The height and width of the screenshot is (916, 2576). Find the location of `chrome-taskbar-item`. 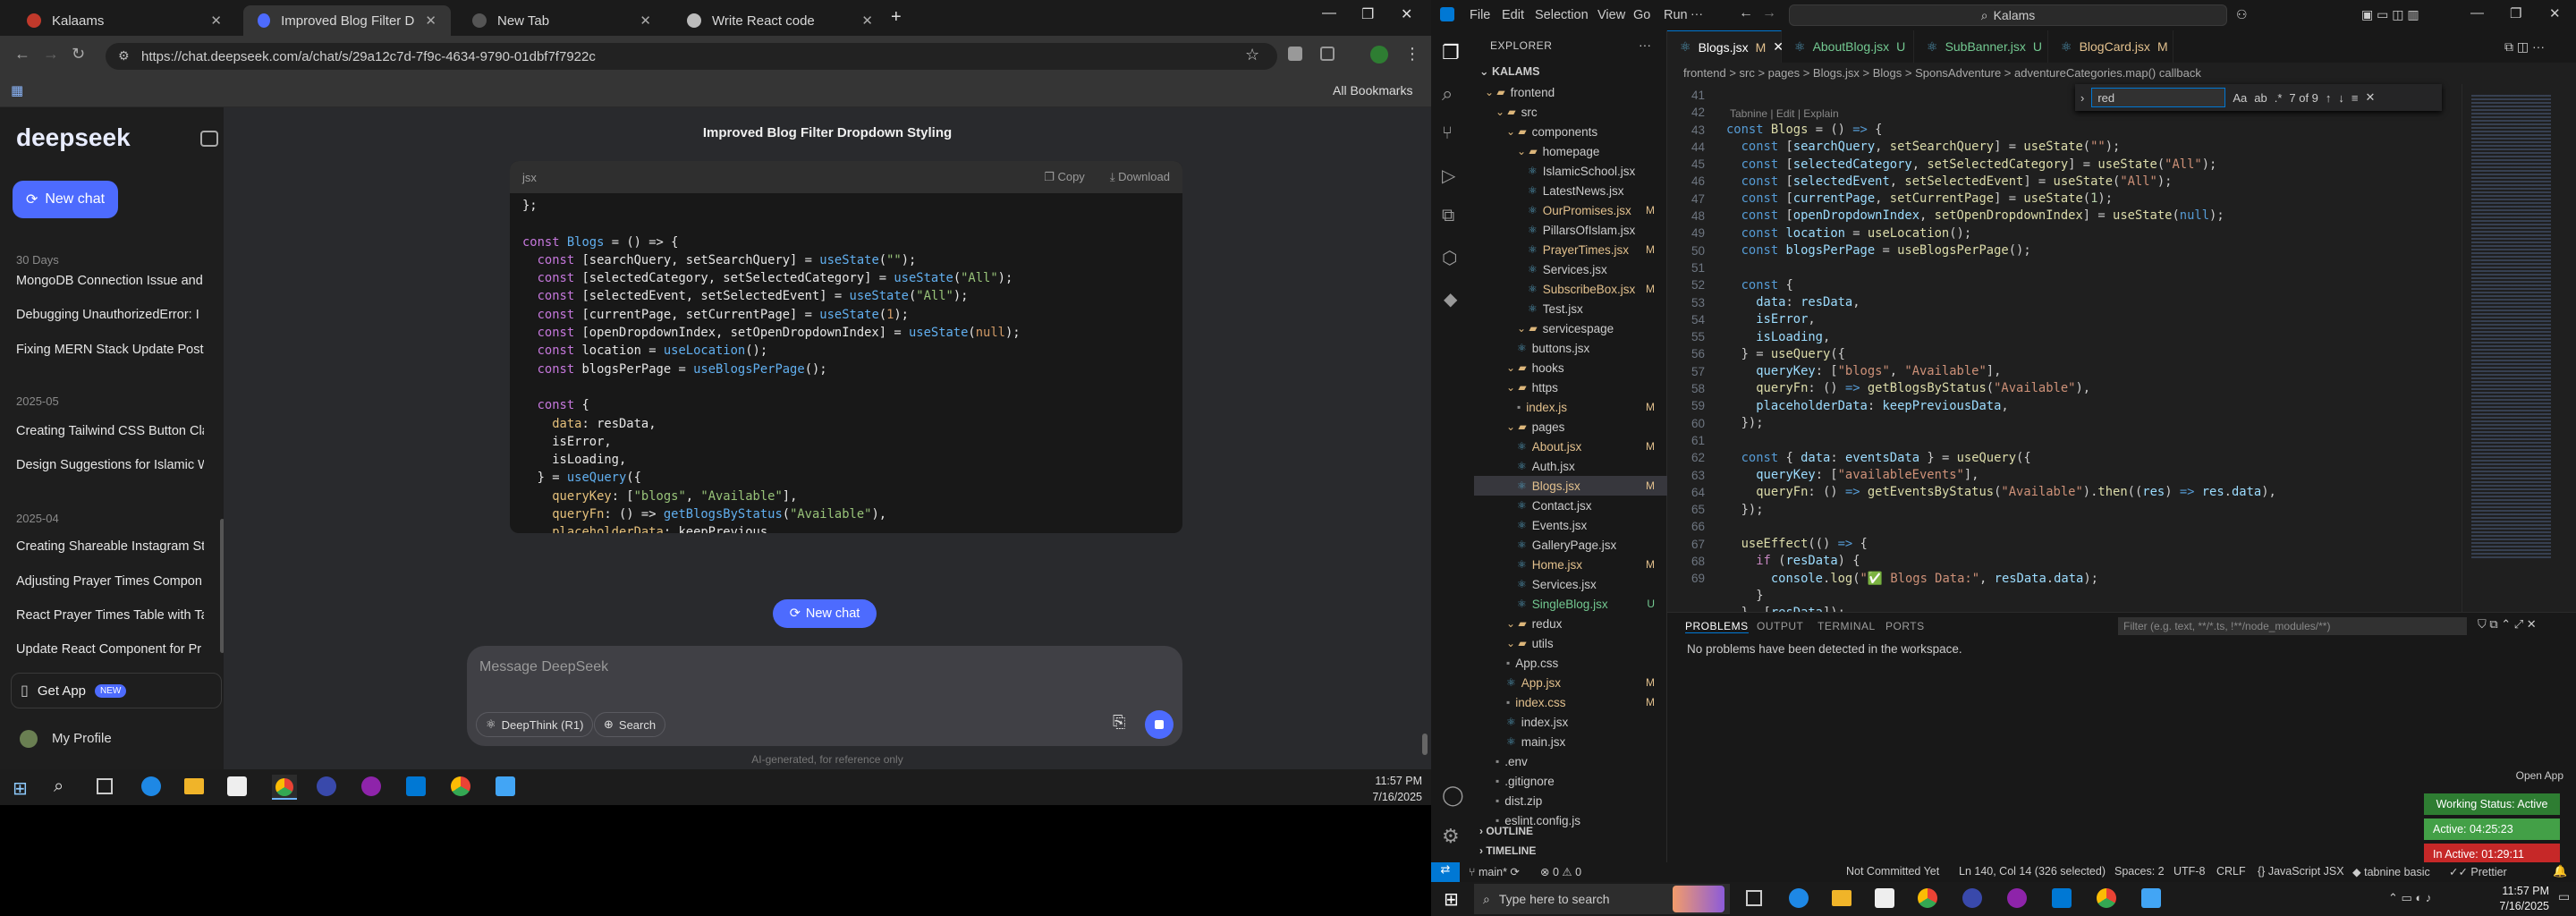

chrome-taskbar-item is located at coordinates (284, 787).